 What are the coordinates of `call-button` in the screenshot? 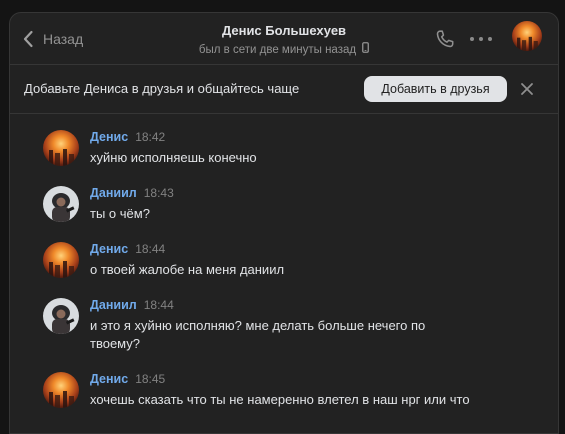 It's located at (445, 41).